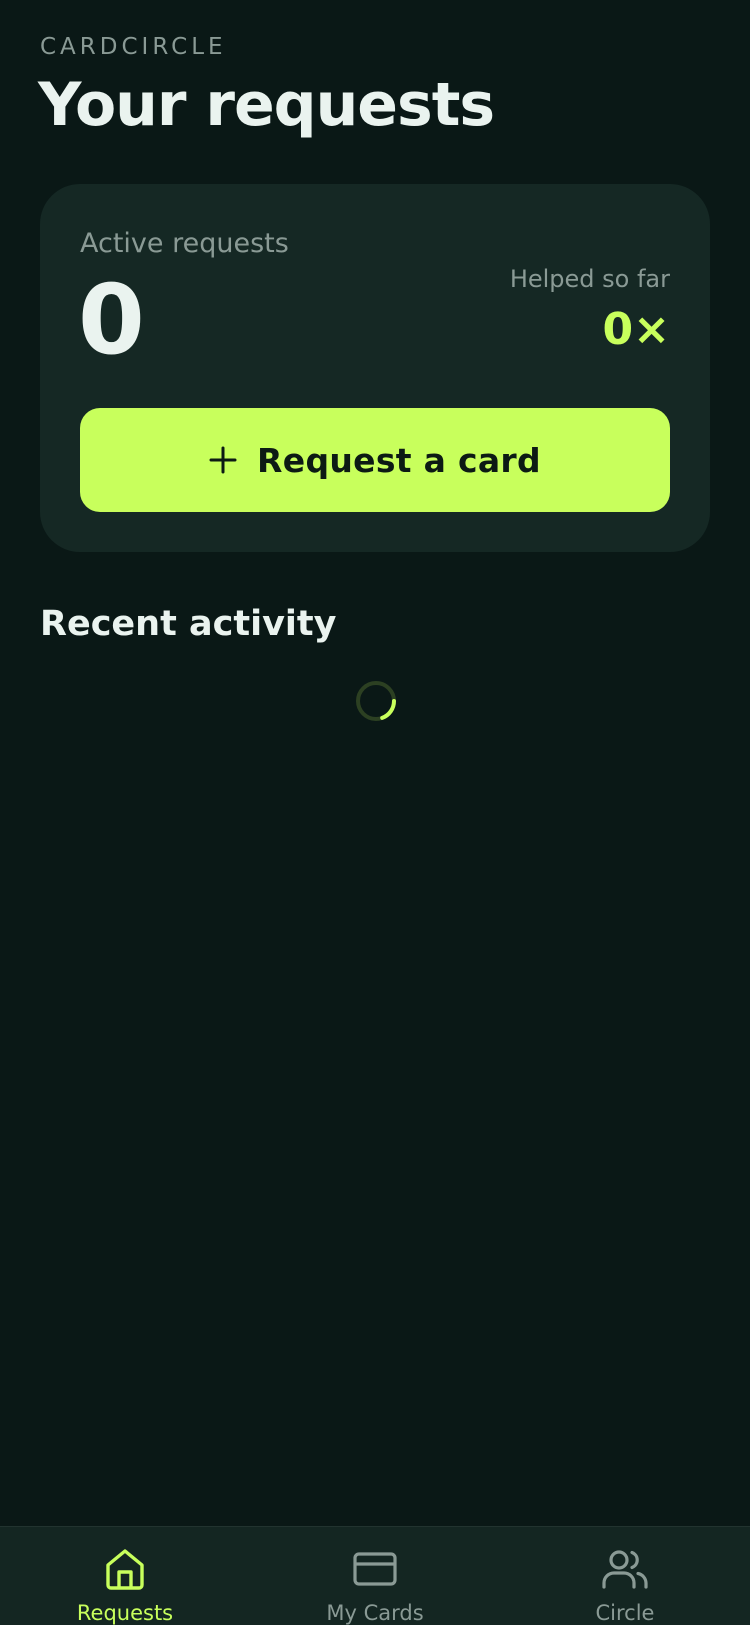 The height and width of the screenshot is (1625, 750). What do you see at coordinates (376, 701) in the screenshot?
I see `loading-spinner` at bounding box center [376, 701].